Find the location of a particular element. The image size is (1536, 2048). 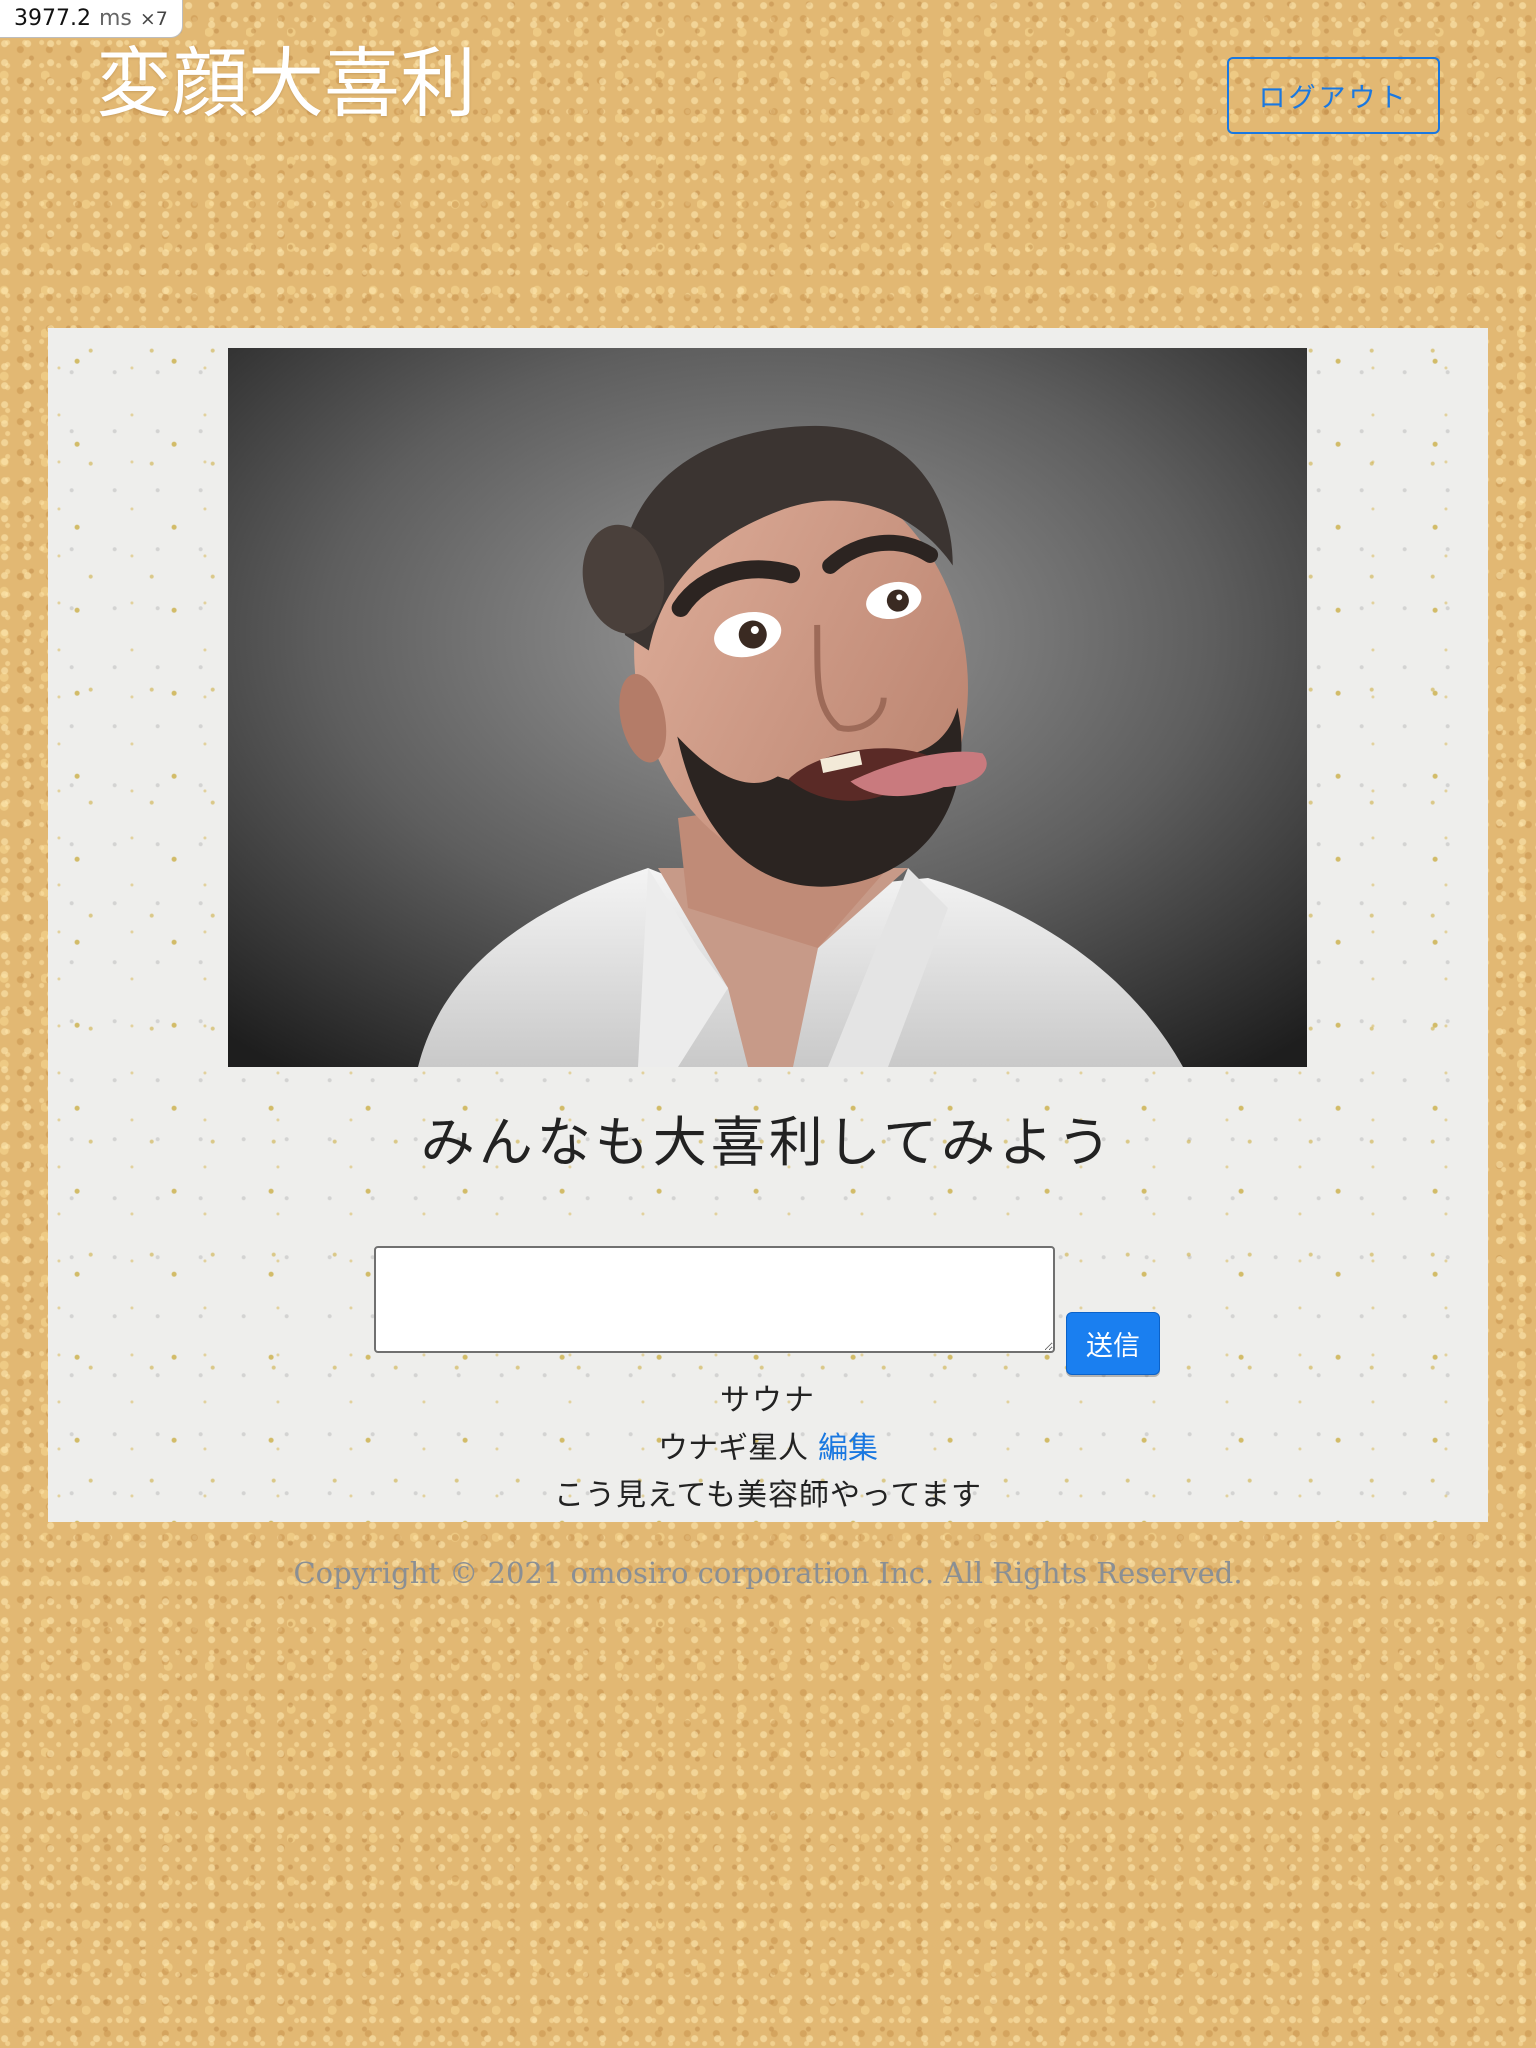

answer-author-row: ウナギ星人 編集 is located at coordinates (768, 1449).